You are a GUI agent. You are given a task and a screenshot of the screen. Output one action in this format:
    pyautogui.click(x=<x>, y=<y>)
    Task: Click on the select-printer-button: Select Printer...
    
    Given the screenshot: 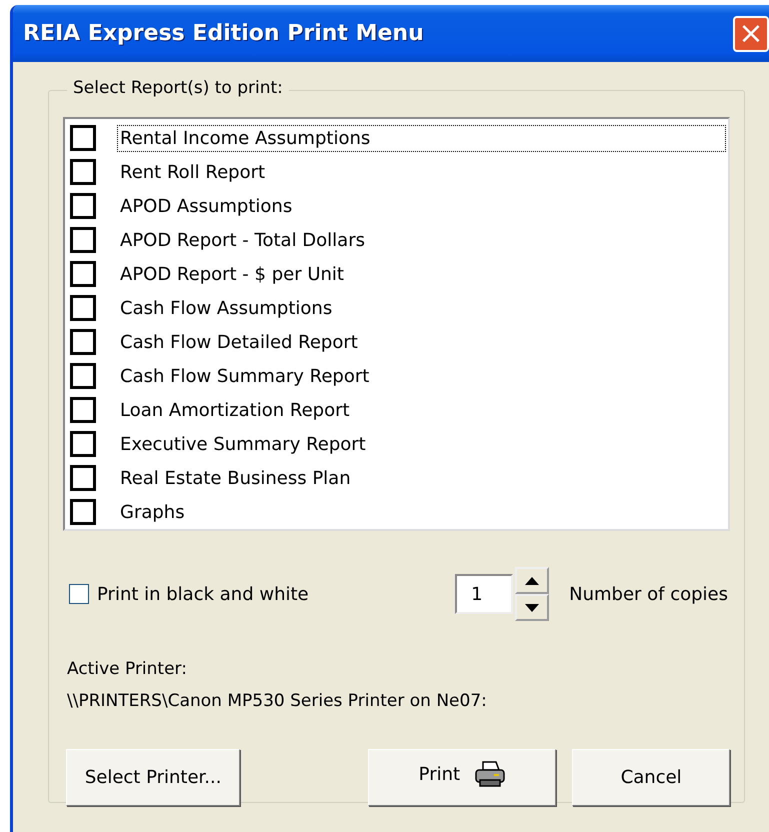 What is the action you would take?
    pyautogui.click(x=153, y=777)
    